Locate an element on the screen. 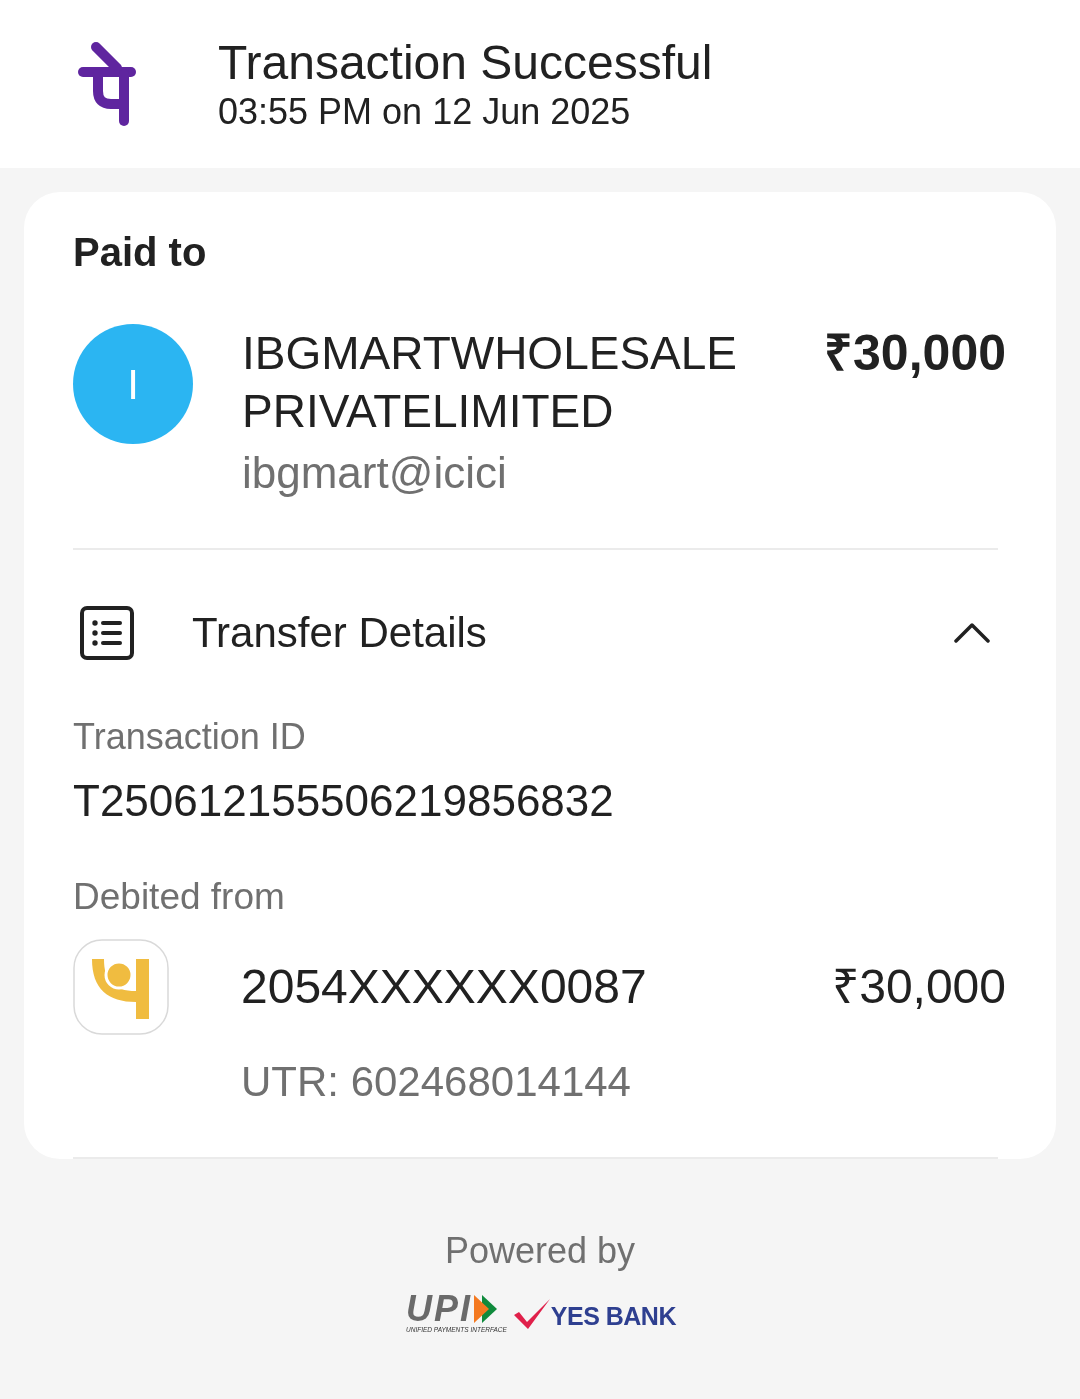 This screenshot has height=1399, width=1080. powered-by-label: Powered by is located at coordinates (540, 1251).